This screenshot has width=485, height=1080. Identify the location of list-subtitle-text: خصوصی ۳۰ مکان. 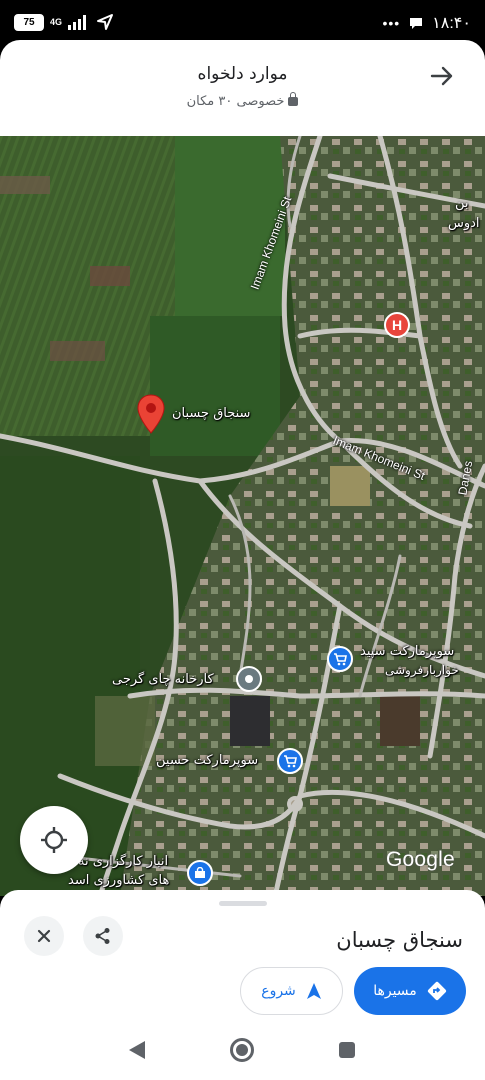
(235, 101).